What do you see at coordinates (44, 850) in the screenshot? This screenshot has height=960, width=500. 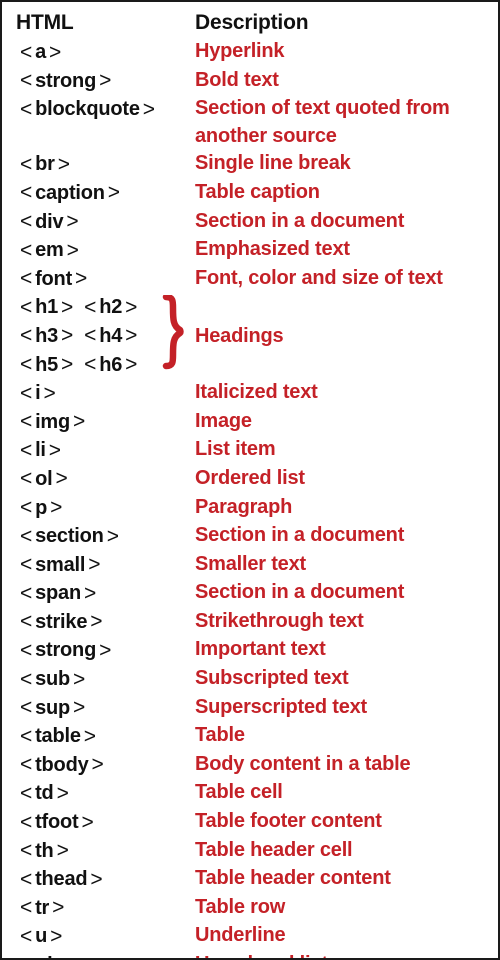 I see `tag-name: th` at bounding box center [44, 850].